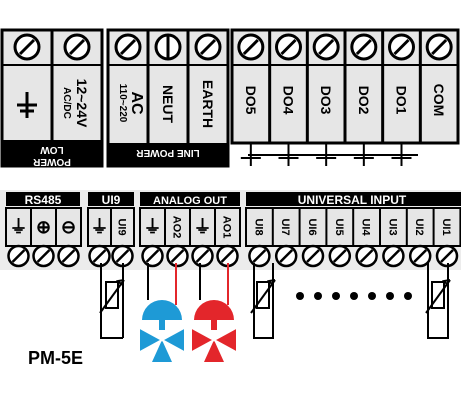 This screenshot has width=461, height=400. Describe the element at coordinates (122, 103) in the screenshot. I see `ac-voltage-label: 110~220` at that location.